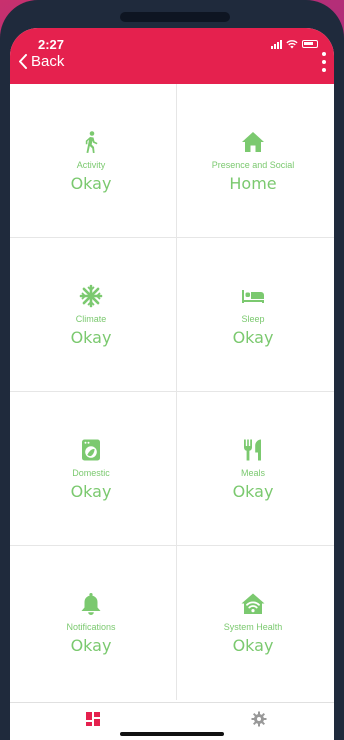  I want to click on tile-activity: Activity Okay, so click(91, 161).